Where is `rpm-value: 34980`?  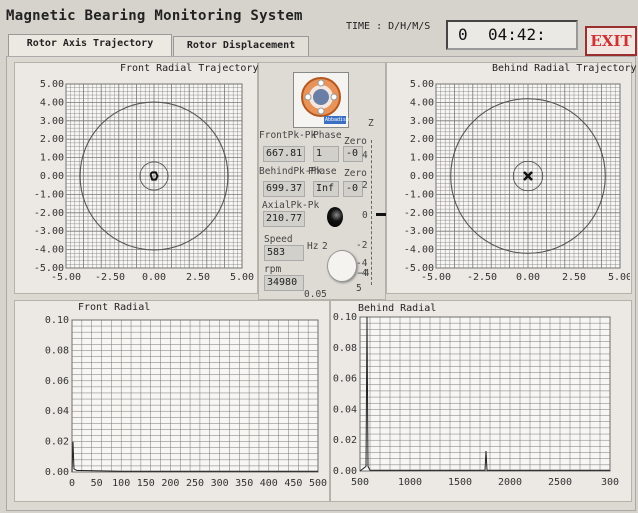 rpm-value: 34980 is located at coordinates (284, 283).